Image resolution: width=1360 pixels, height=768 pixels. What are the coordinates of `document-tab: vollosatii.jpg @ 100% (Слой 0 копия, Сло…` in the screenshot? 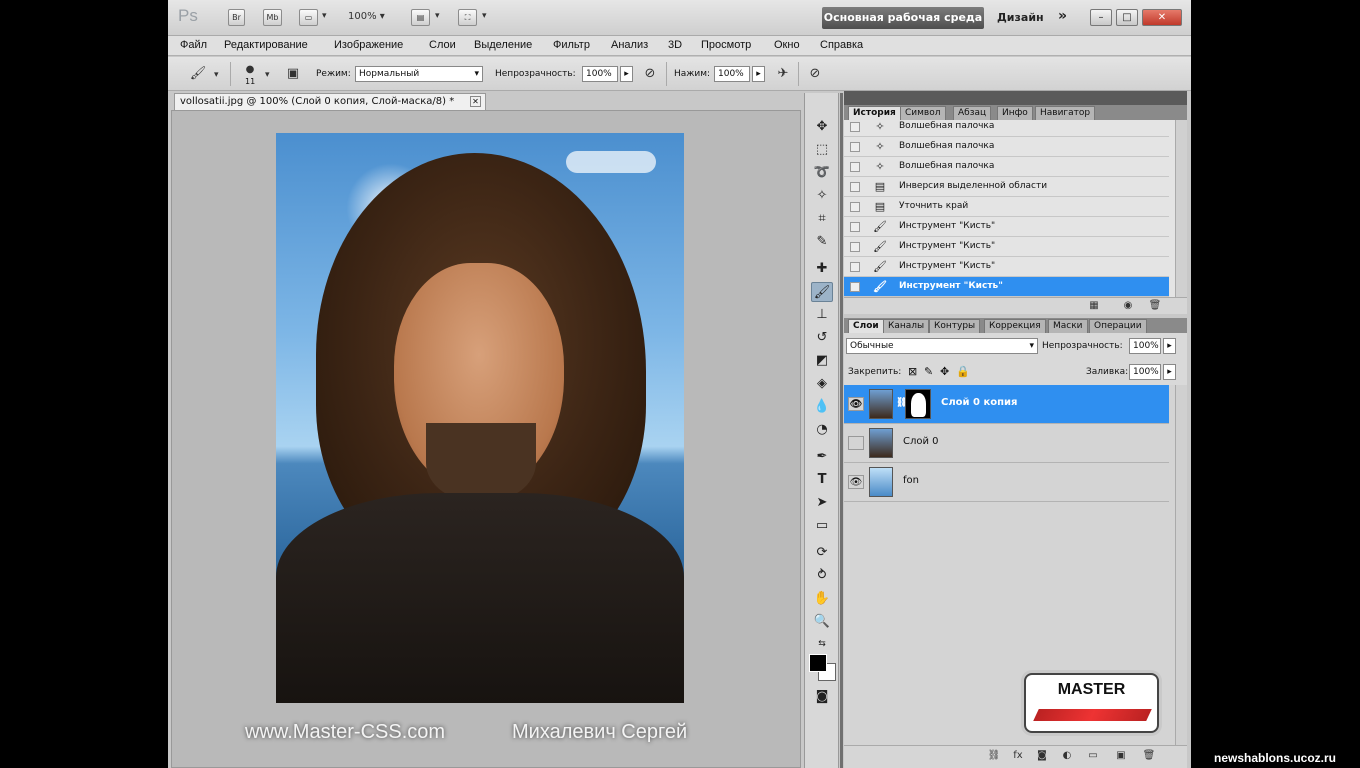 It's located at (330, 101).